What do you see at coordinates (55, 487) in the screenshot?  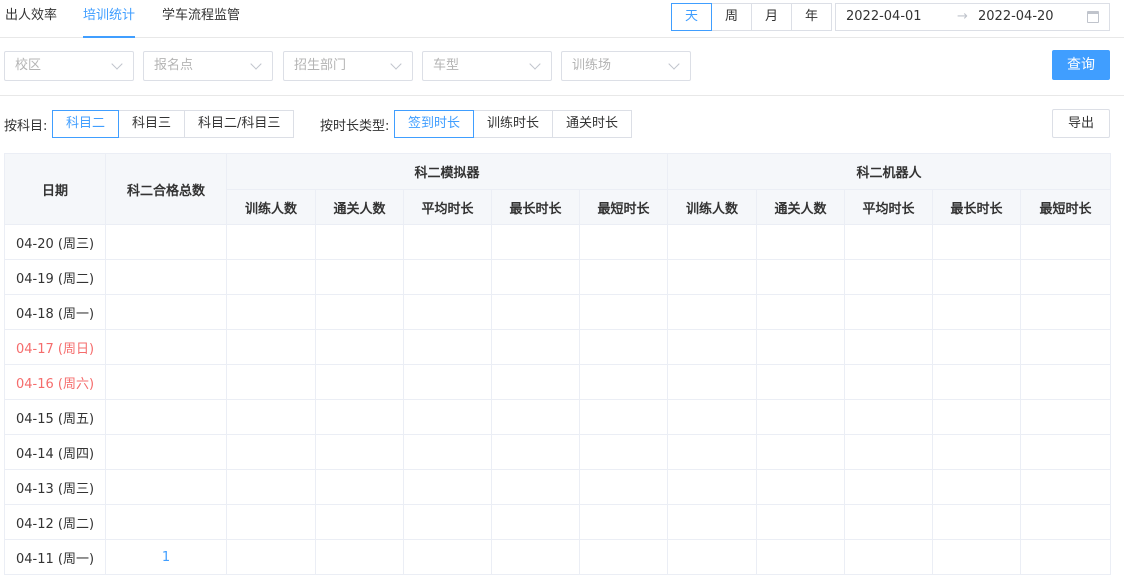 I see `date-cell: 04-13 (周三)` at bounding box center [55, 487].